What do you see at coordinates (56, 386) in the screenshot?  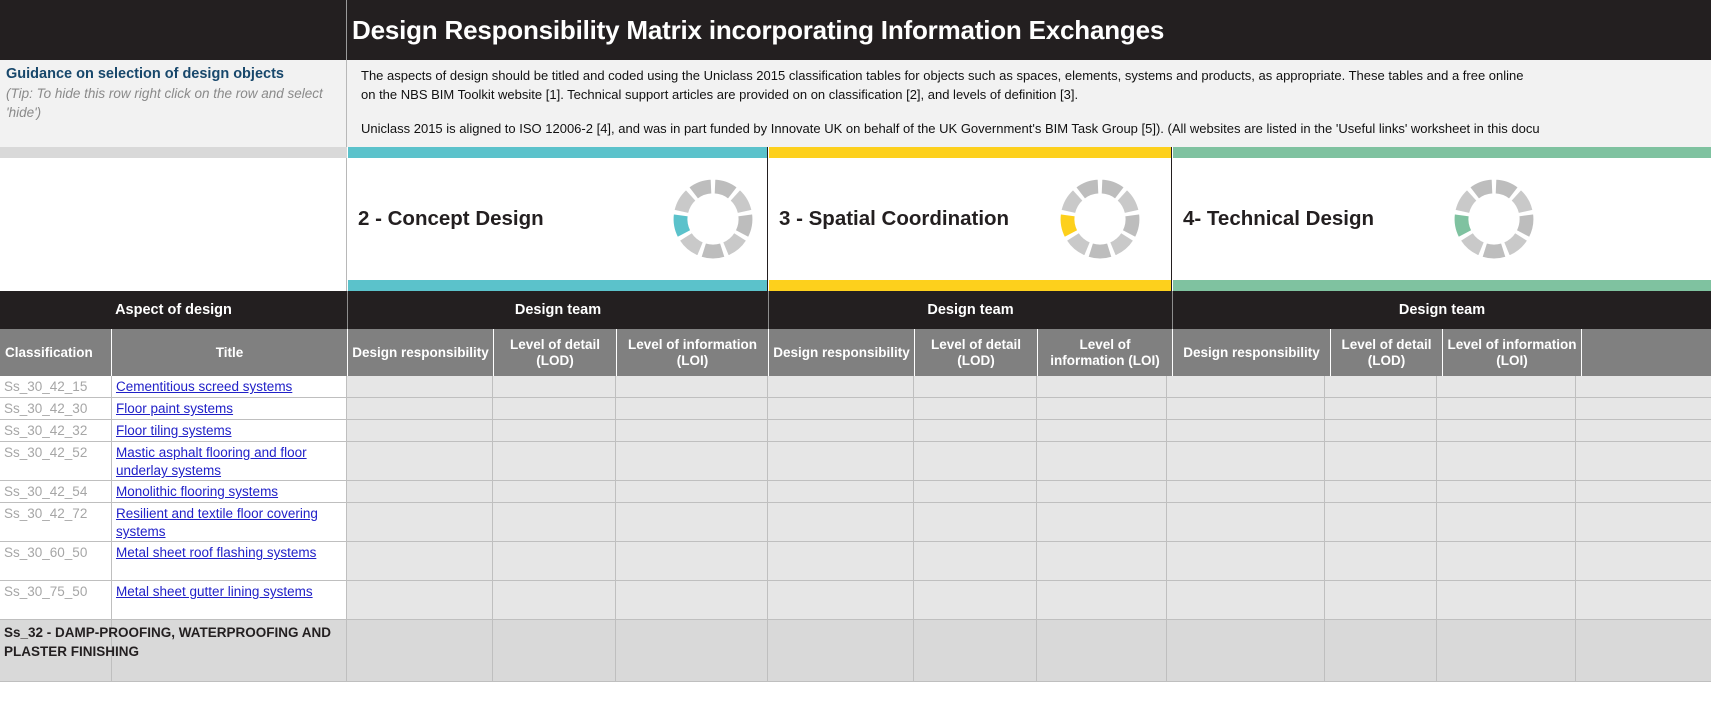 I see `cell-classification: Ss_30_42_15` at bounding box center [56, 386].